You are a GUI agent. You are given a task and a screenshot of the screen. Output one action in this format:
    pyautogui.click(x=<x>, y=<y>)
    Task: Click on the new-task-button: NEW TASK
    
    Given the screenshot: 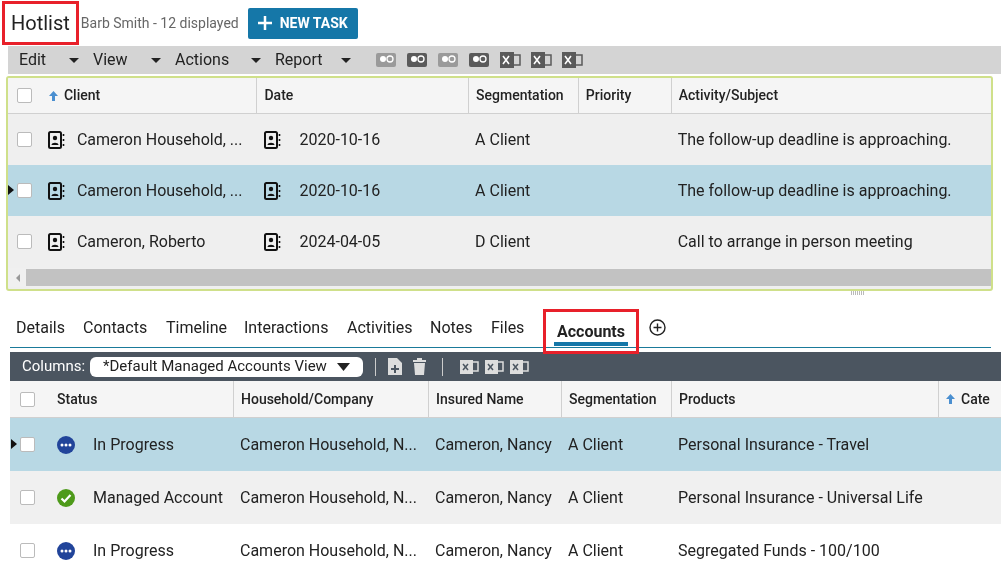 What is the action you would take?
    pyautogui.click(x=302, y=23)
    